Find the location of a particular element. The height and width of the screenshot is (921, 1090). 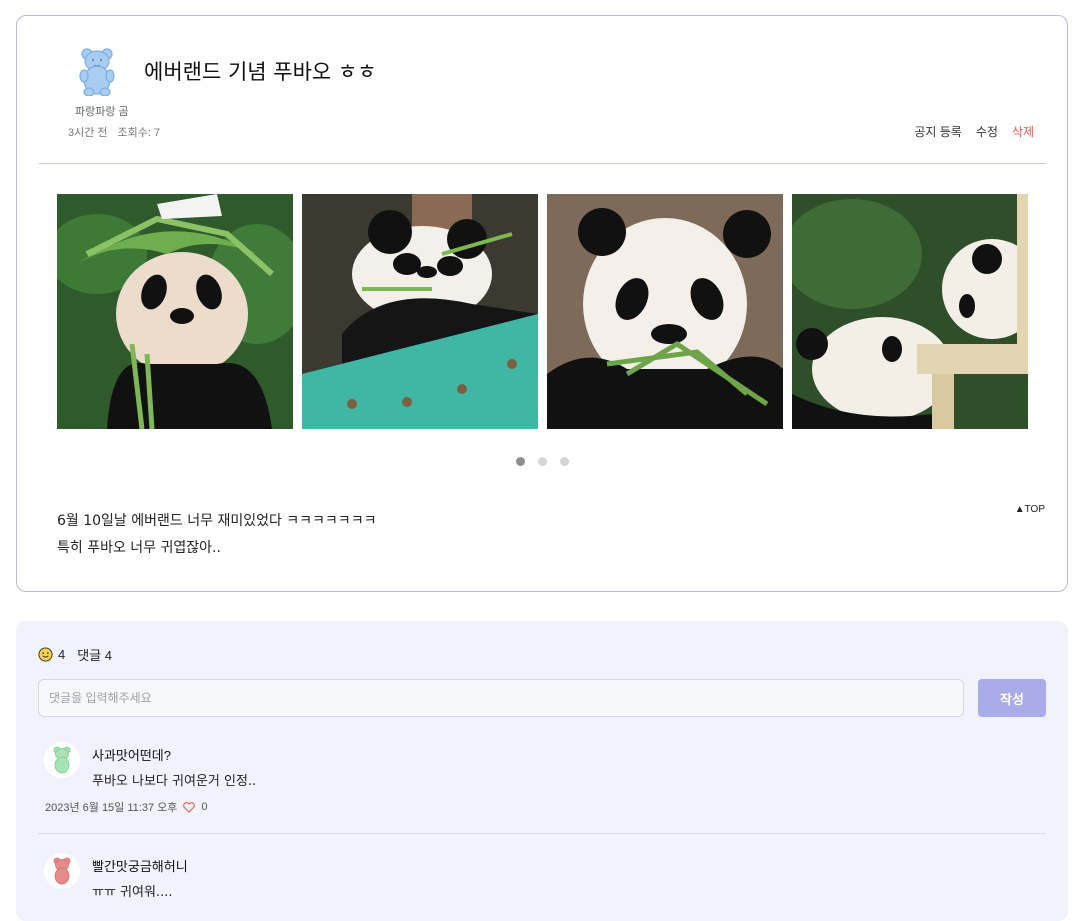

gummy-bear-green-icon is located at coordinates (62, 760).